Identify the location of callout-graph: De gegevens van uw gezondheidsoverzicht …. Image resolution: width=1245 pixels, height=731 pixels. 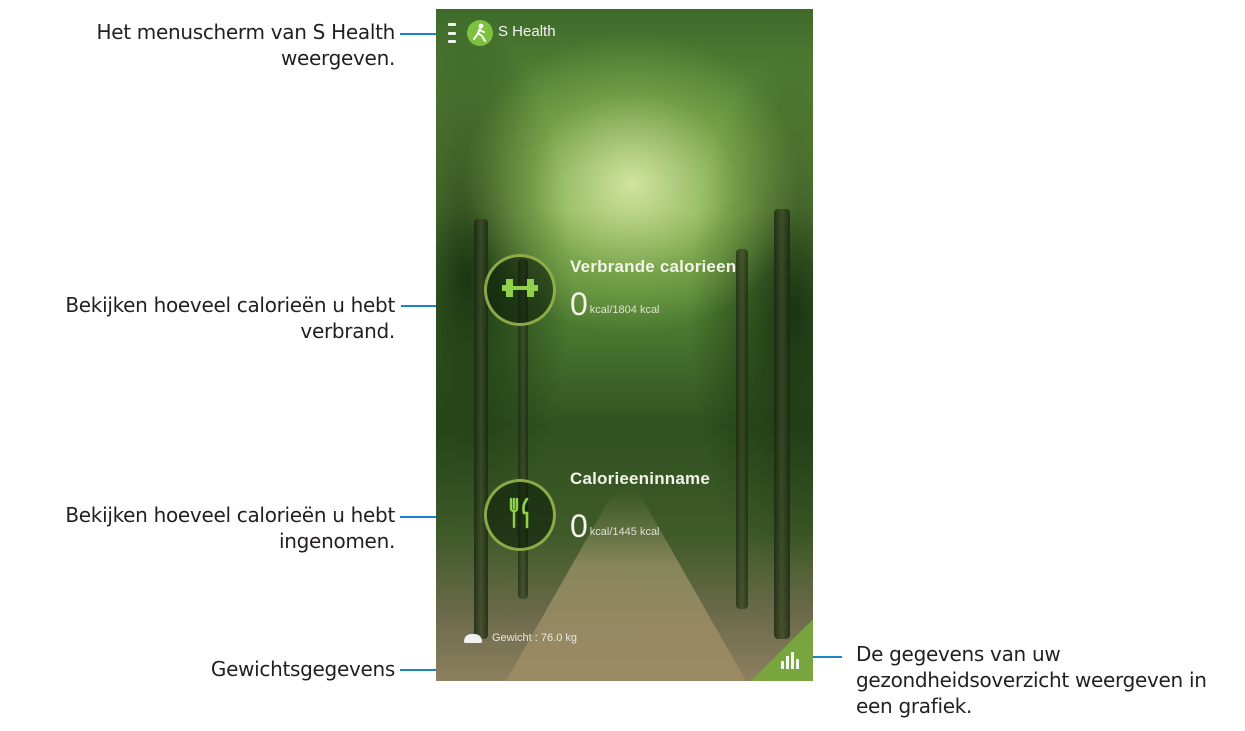
(1048, 680).